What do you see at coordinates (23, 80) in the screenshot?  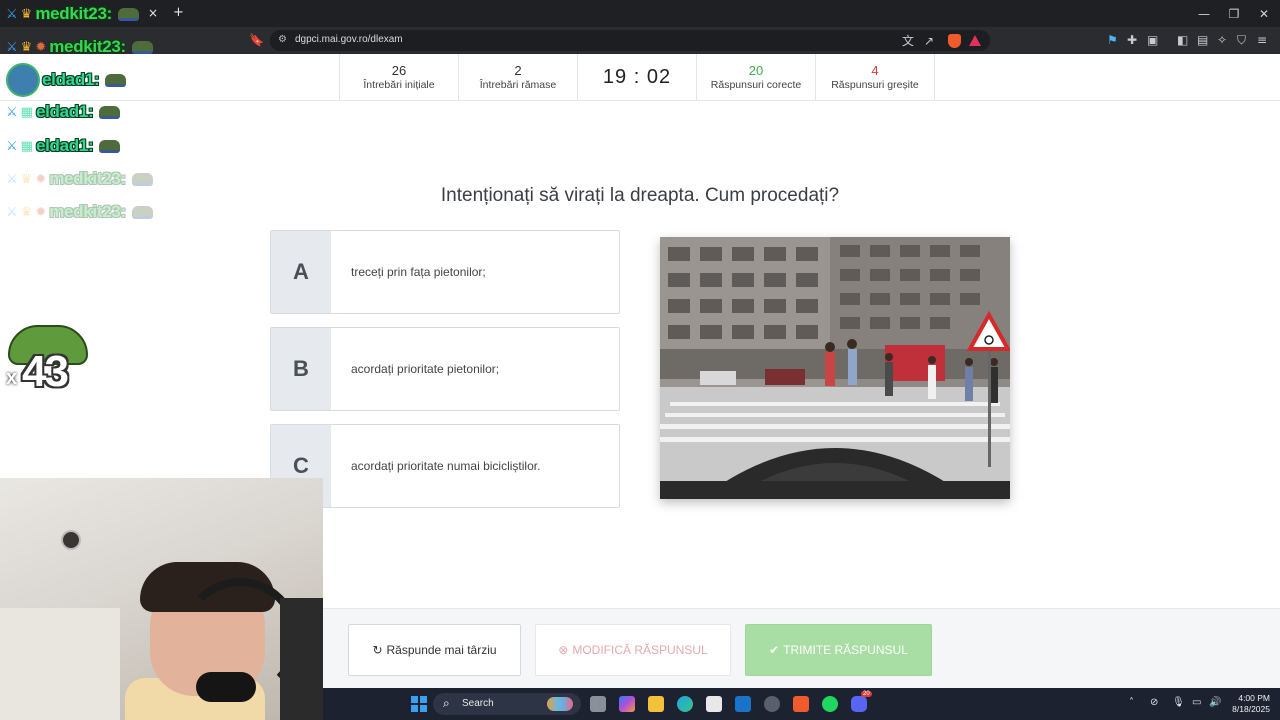 I see `avatar` at bounding box center [23, 80].